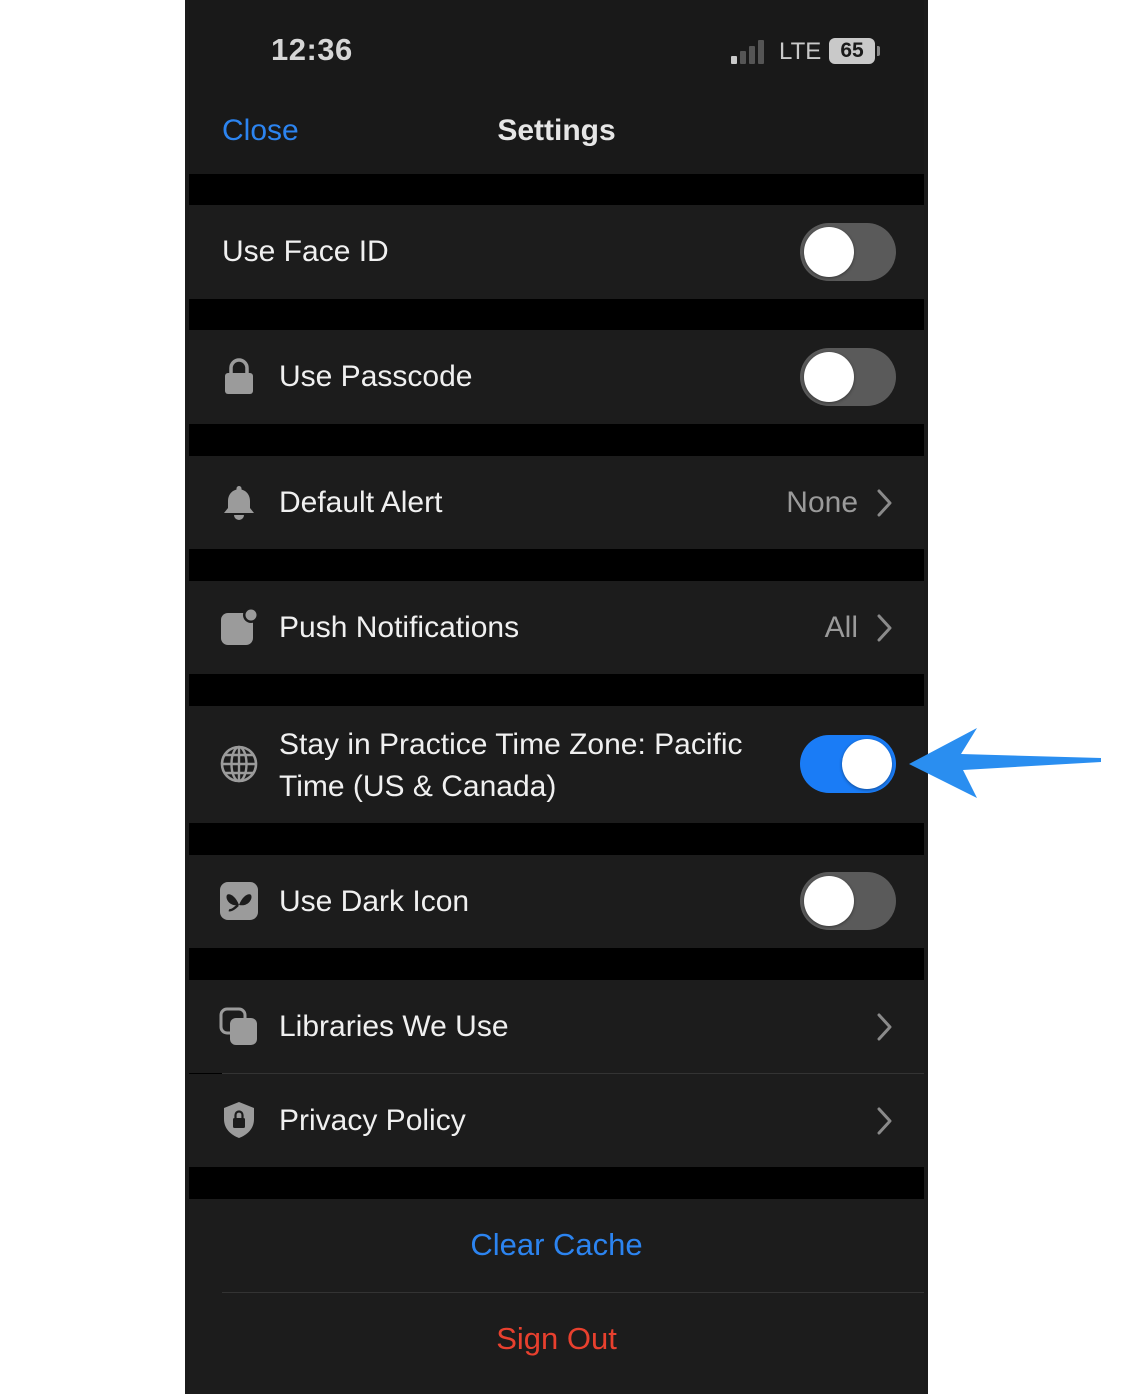 The image size is (1144, 1394). I want to click on notification-badge-icon, so click(240, 626).